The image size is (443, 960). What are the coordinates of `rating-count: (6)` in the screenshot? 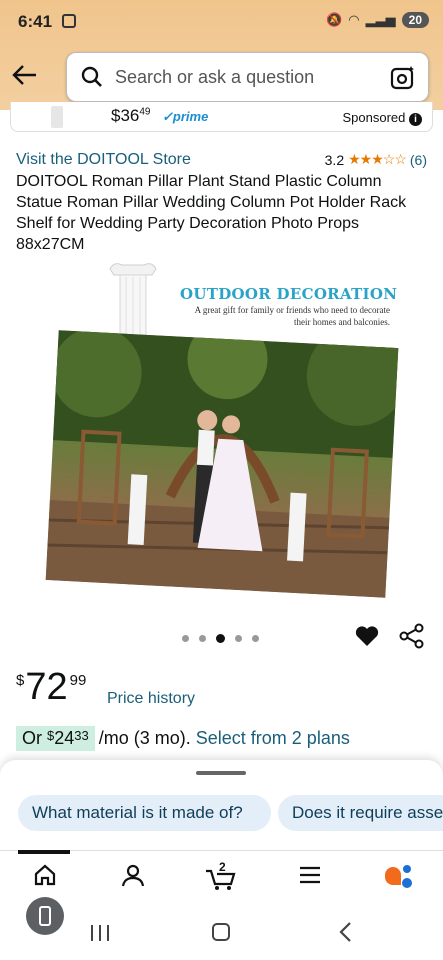 It's located at (418, 160).